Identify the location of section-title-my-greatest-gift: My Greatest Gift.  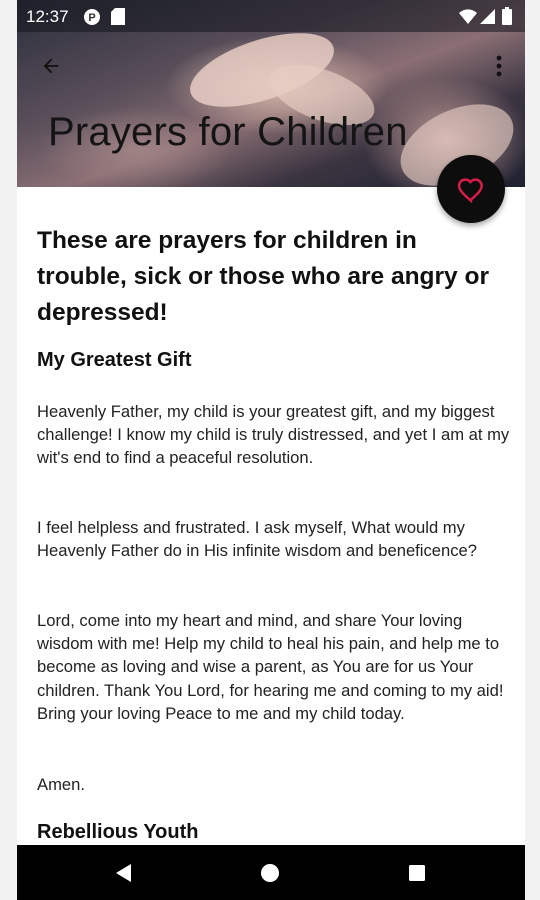
(114, 360).